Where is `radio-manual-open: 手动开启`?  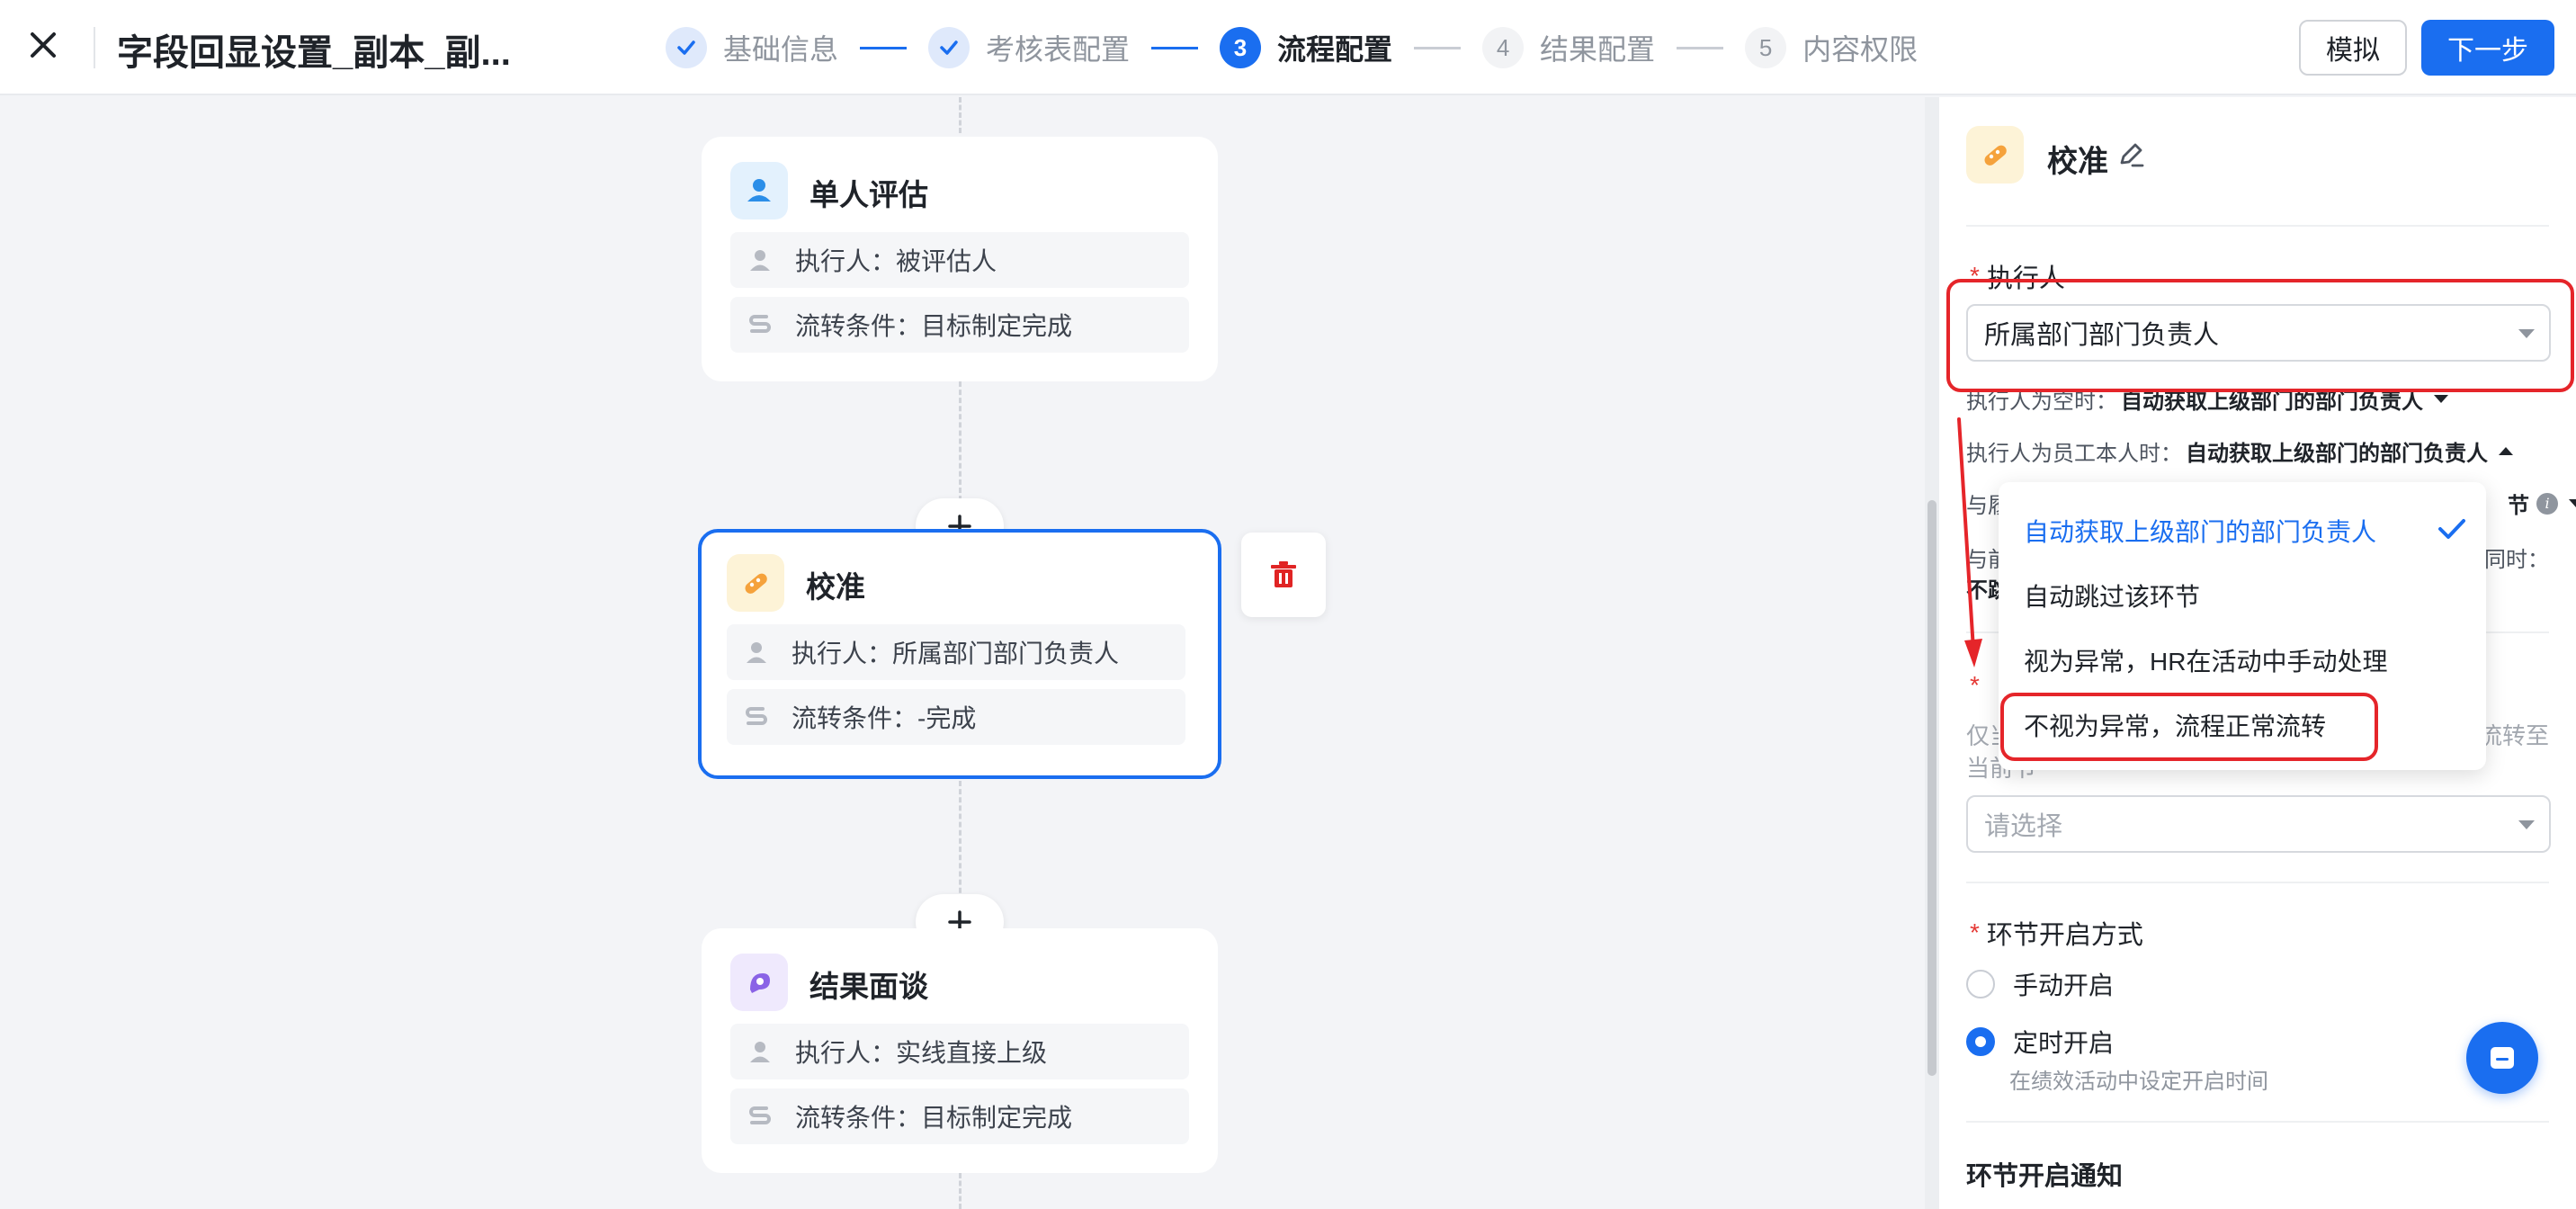
radio-manual-open: 手动开启 is located at coordinates (2040, 984).